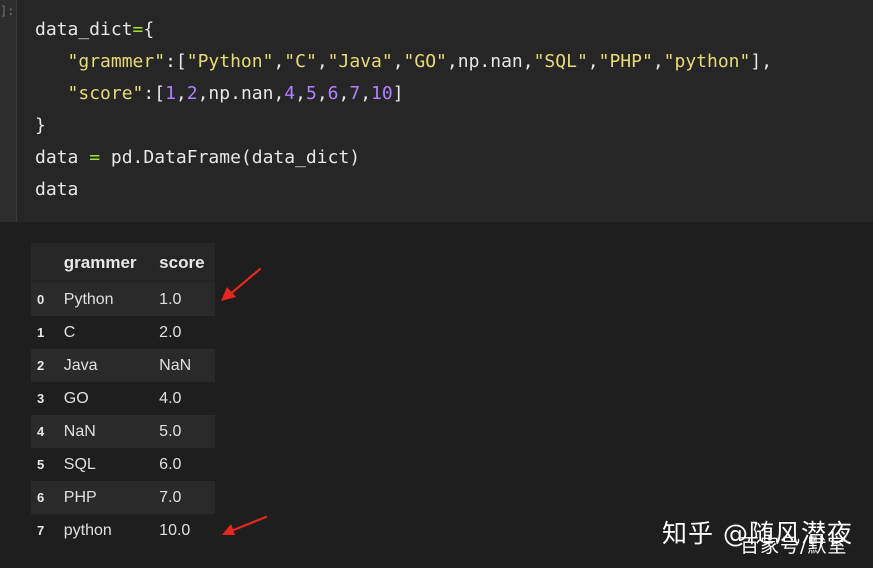 This screenshot has height=568, width=873. Describe the element at coordinates (398, 93) in the screenshot. I see `code-token: ]` at that location.